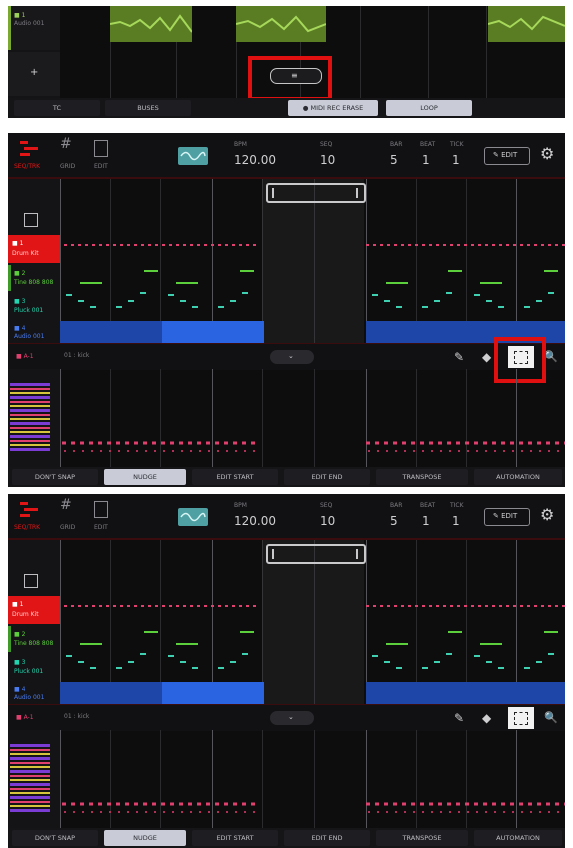 Image resolution: width=573 pixels, height=848 pixels. What do you see at coordinates (148, 108) in the screenshot?
I see `buses-button: BUSES` at bounding box center [148, 108].